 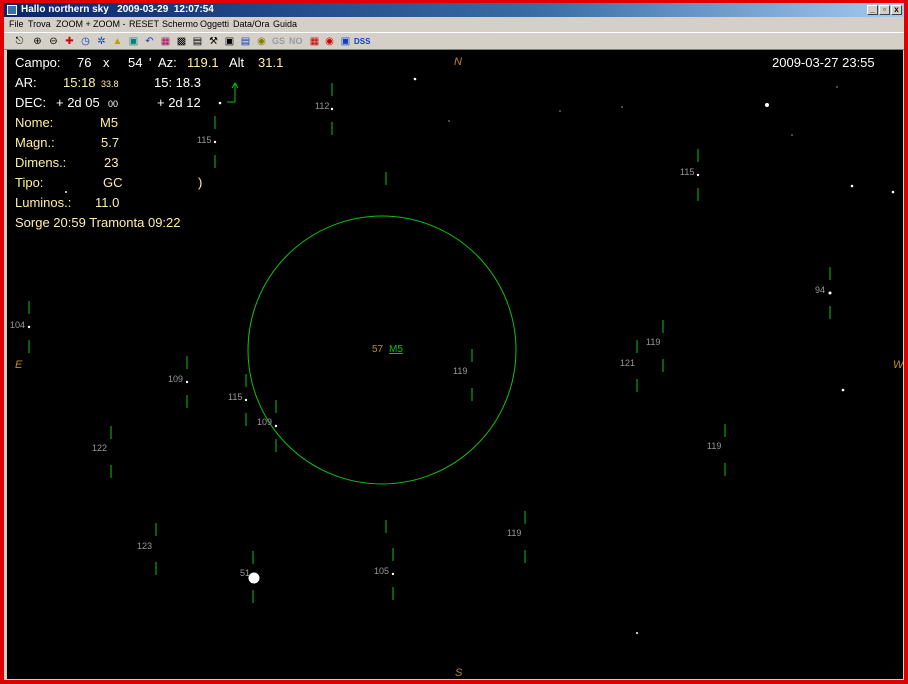 What do you see at coordinates (43, 202) in the screenshot?
I see `luminosity-label: Luminos.:` at bounding box center [43, 202].